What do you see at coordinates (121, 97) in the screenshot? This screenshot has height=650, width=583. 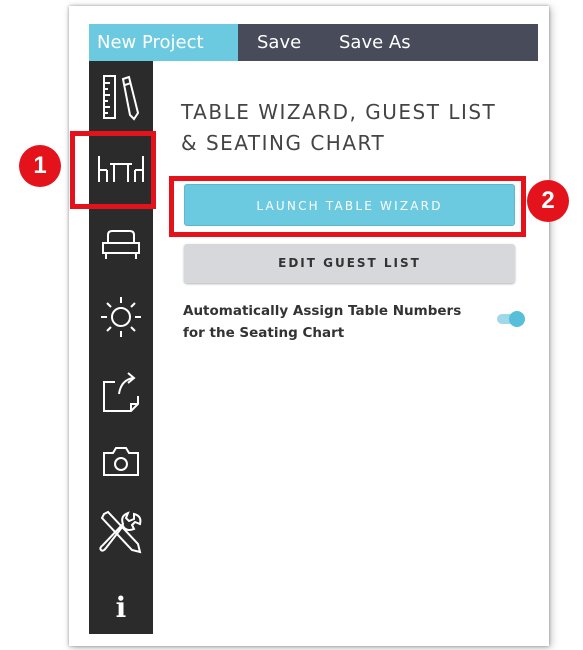 I see `ruler-pencil-icon` at bounding box center [121, 97].